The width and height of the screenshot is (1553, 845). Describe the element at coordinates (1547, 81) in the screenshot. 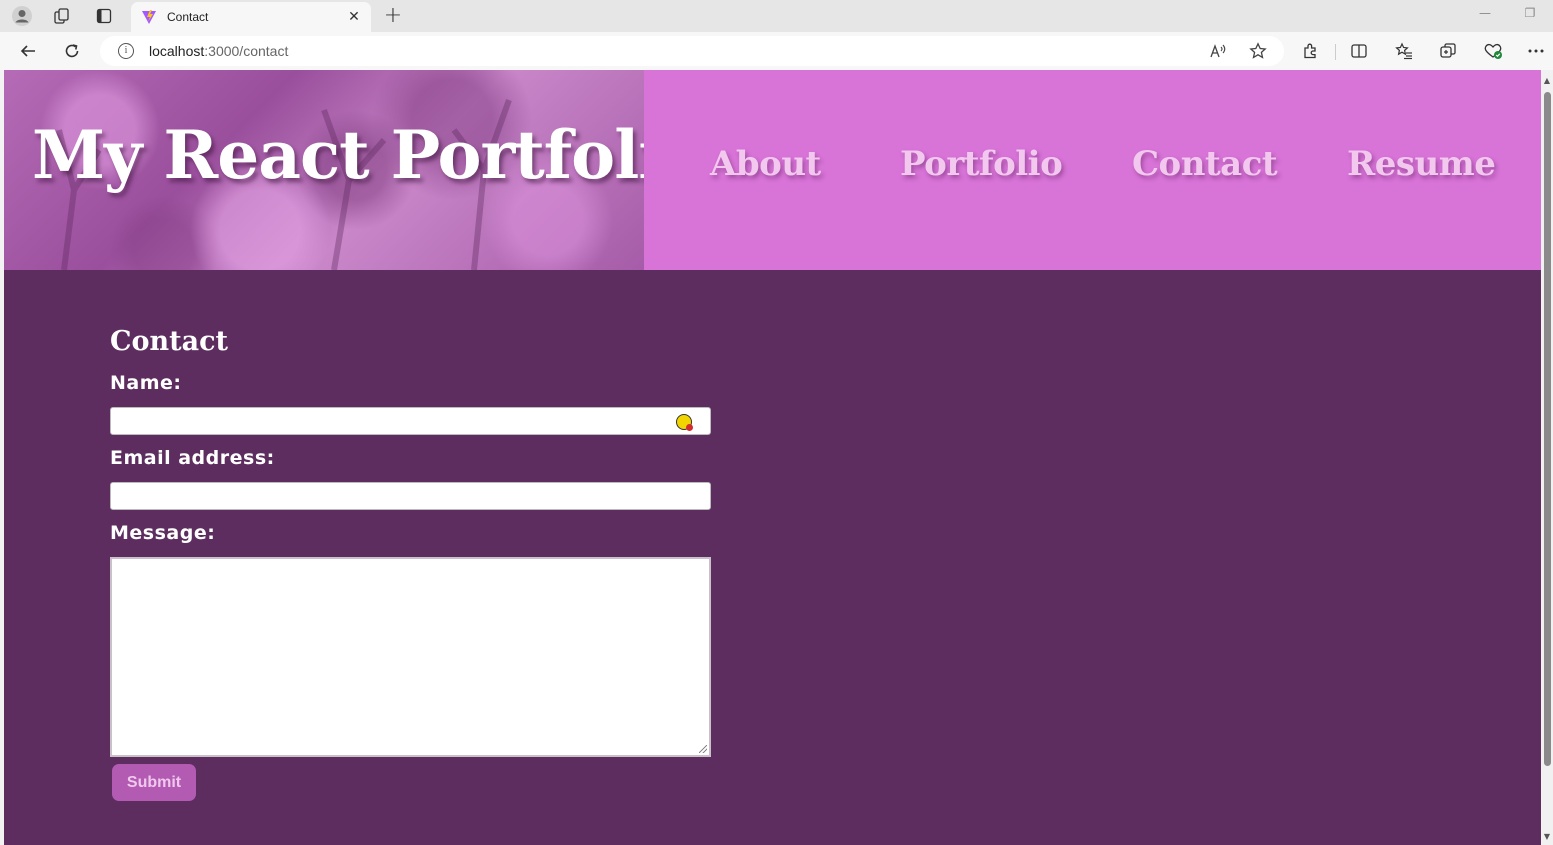

I see `scroll-up-icon: ▲` at that location.